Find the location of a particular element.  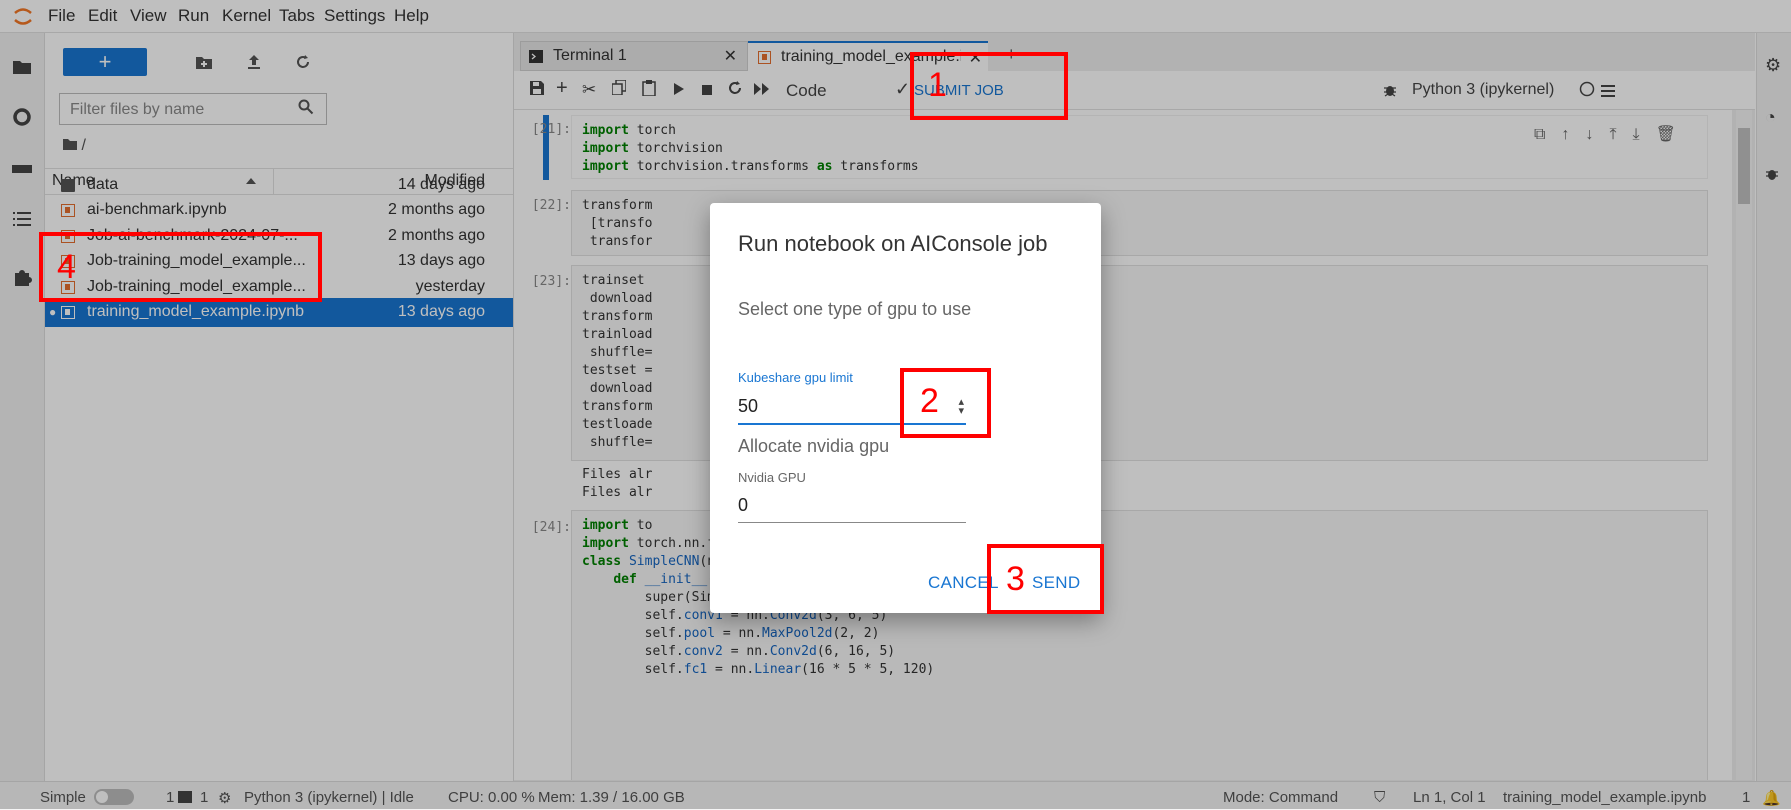

dialog-subtitle: Select one type of gpu to use is located at coordinates (855, 309).